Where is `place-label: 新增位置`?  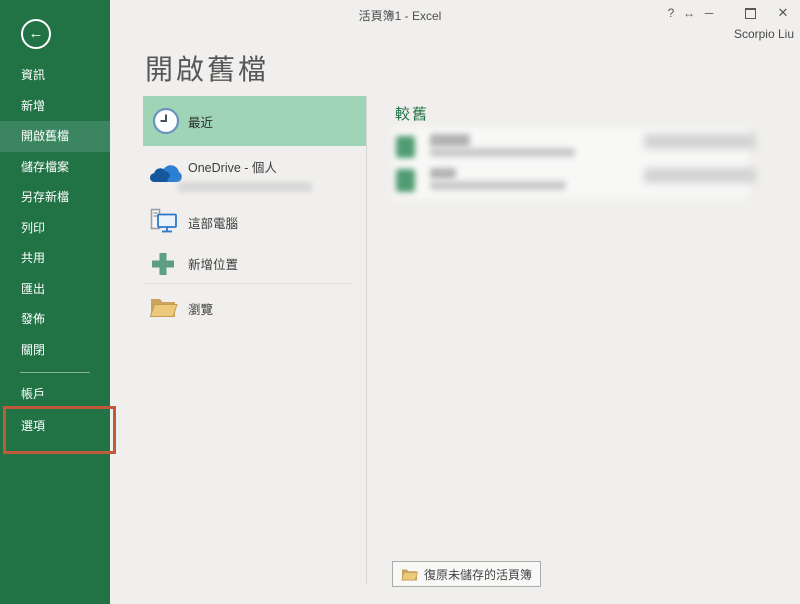 place-label: 新增位置 is located at coordinates (213, 264).